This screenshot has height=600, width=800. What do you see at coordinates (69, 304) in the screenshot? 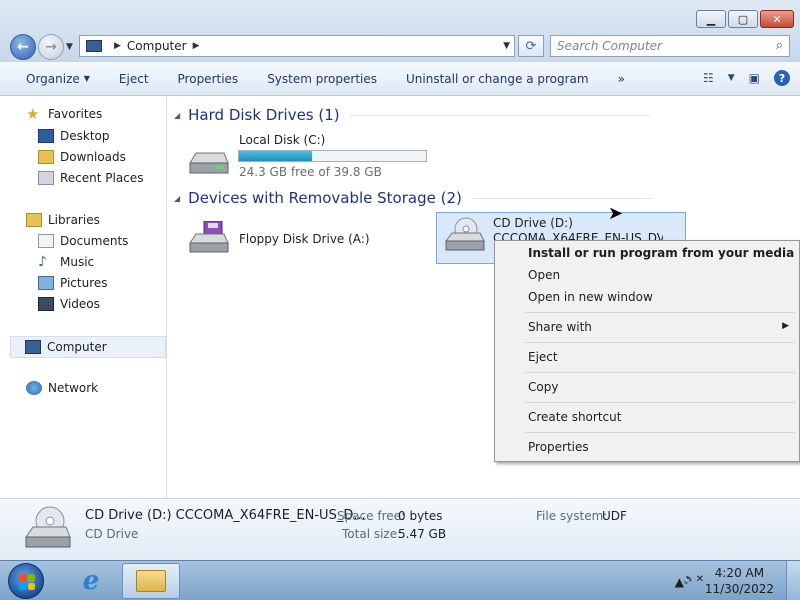
I see `nav-videos: Videos` at bounding box center [69, 304].